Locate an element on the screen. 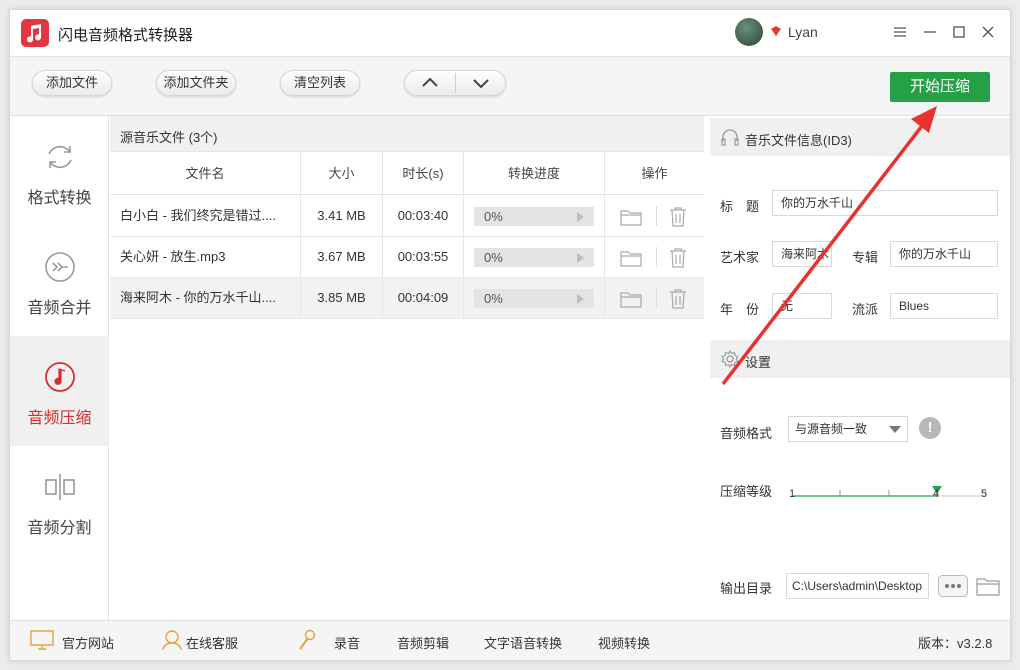  genre-field: Blues is located at coordinates (944, 306).